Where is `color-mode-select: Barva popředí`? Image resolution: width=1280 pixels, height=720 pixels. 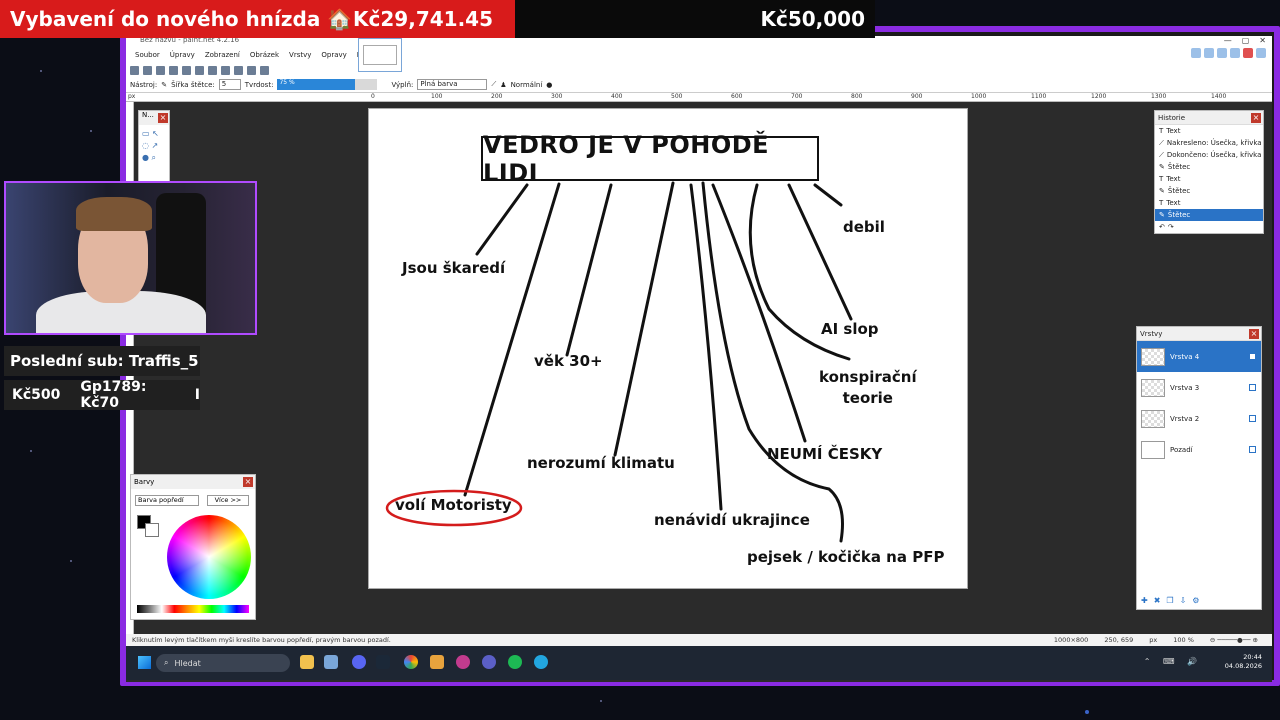 color-mode-select: Barva popředí is located at coordinates (167, 500).